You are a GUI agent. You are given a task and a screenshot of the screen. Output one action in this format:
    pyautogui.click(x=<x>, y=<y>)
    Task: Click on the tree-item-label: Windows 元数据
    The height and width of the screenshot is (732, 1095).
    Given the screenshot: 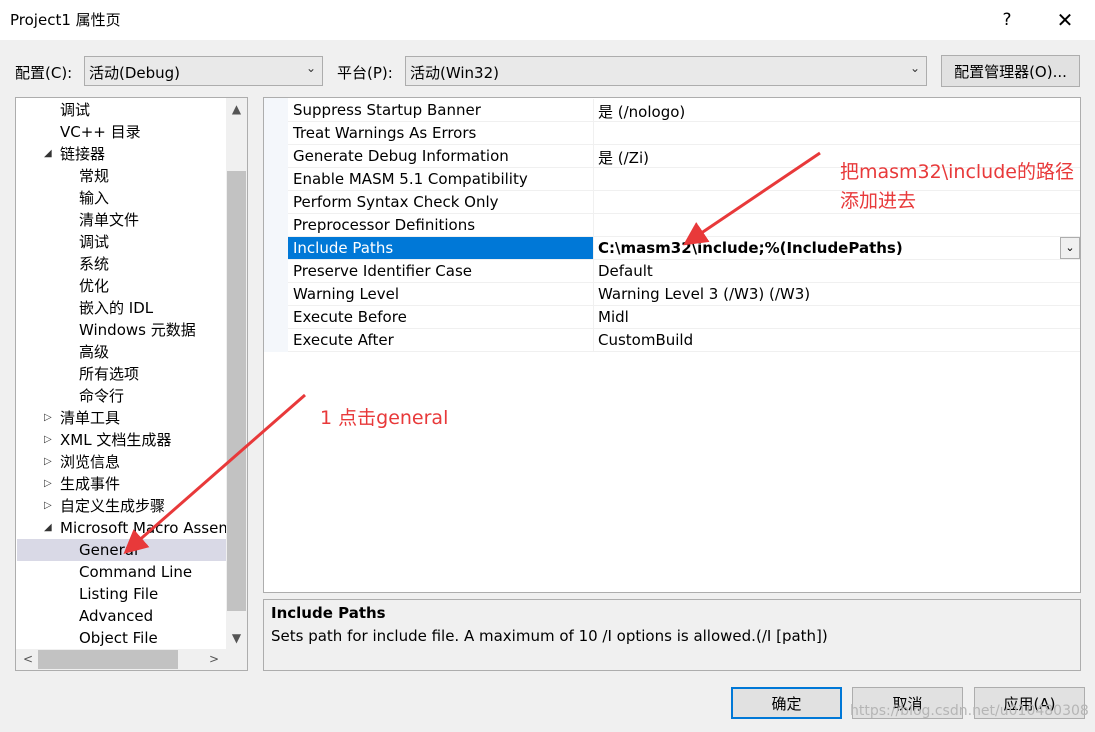 What is the action you would take?
    pyautogui.click(x=137, y=330)
    